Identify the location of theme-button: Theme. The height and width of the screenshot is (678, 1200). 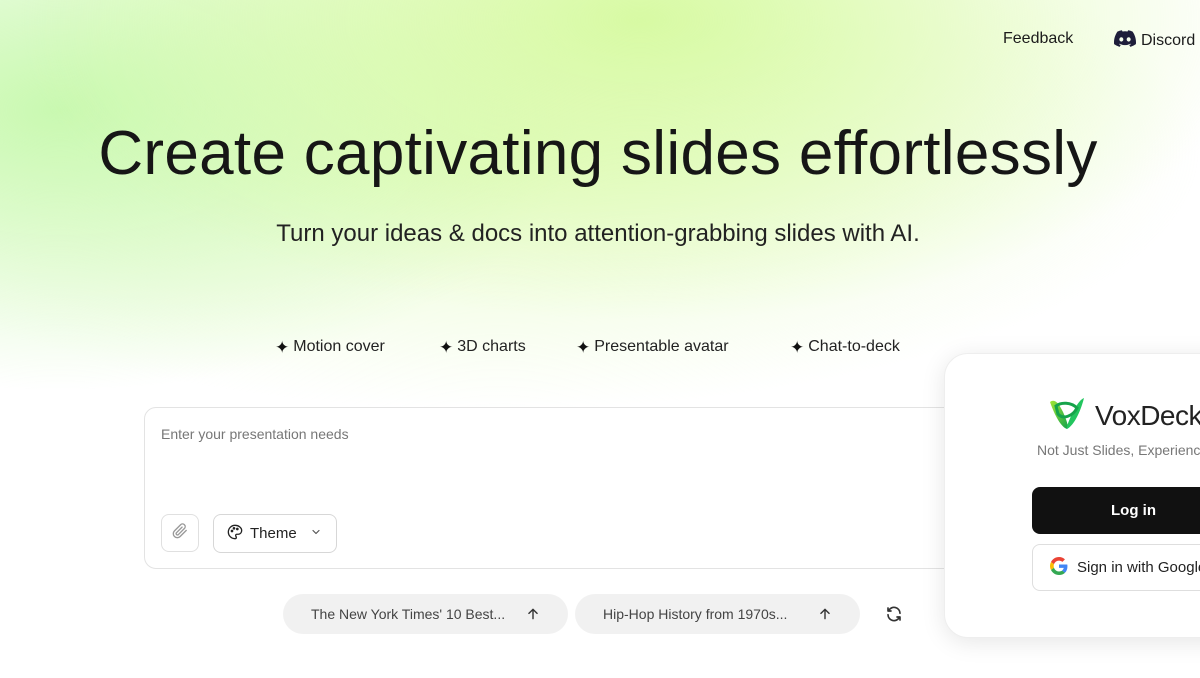
(275, 533).